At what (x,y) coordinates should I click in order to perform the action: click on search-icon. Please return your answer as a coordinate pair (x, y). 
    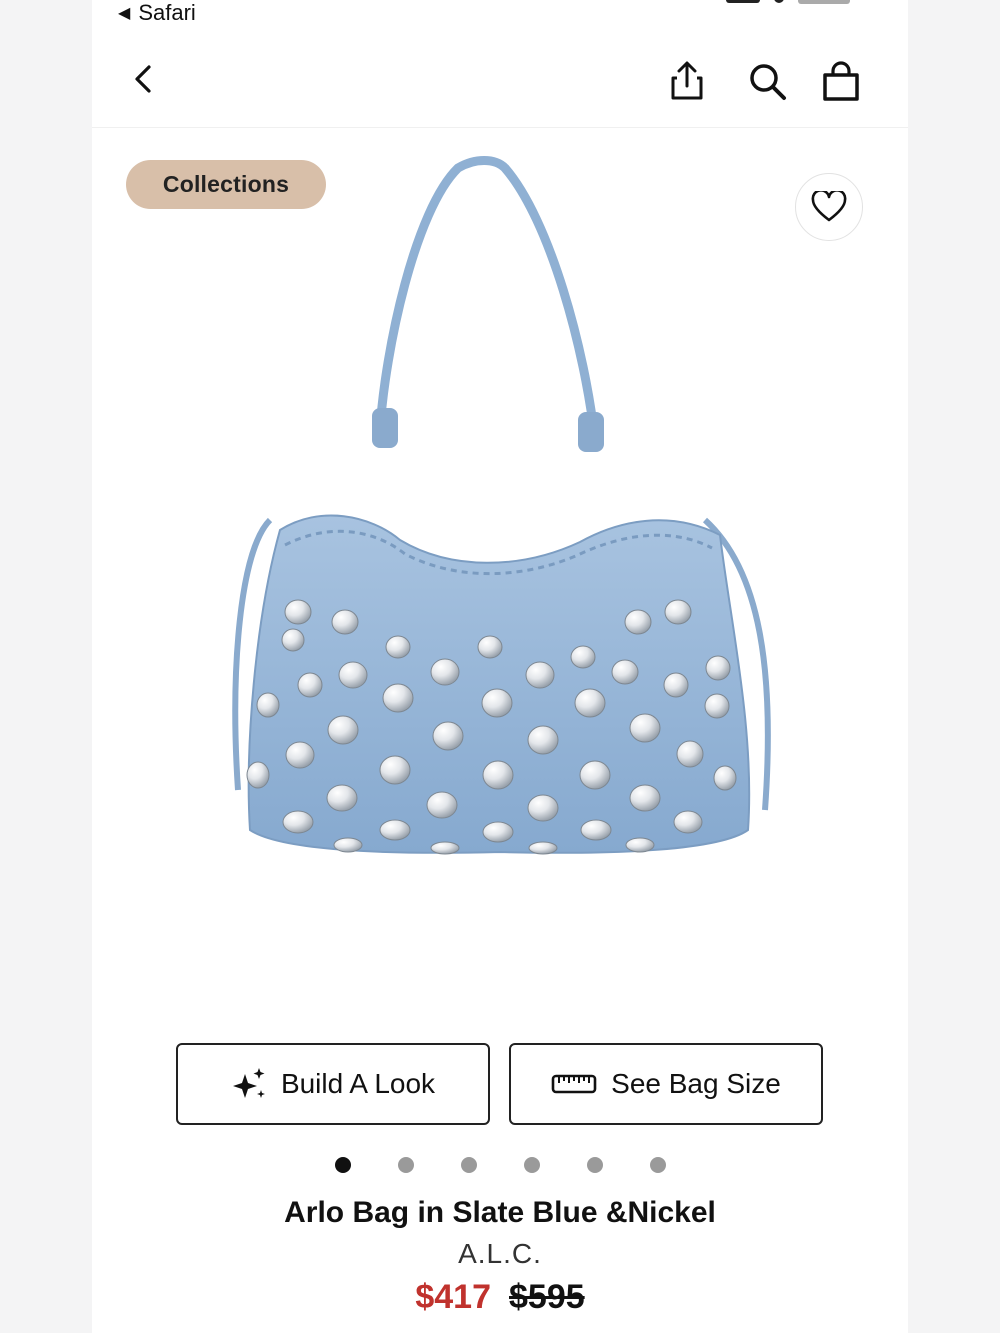
    Looking at the image, I should click on (768, 82).